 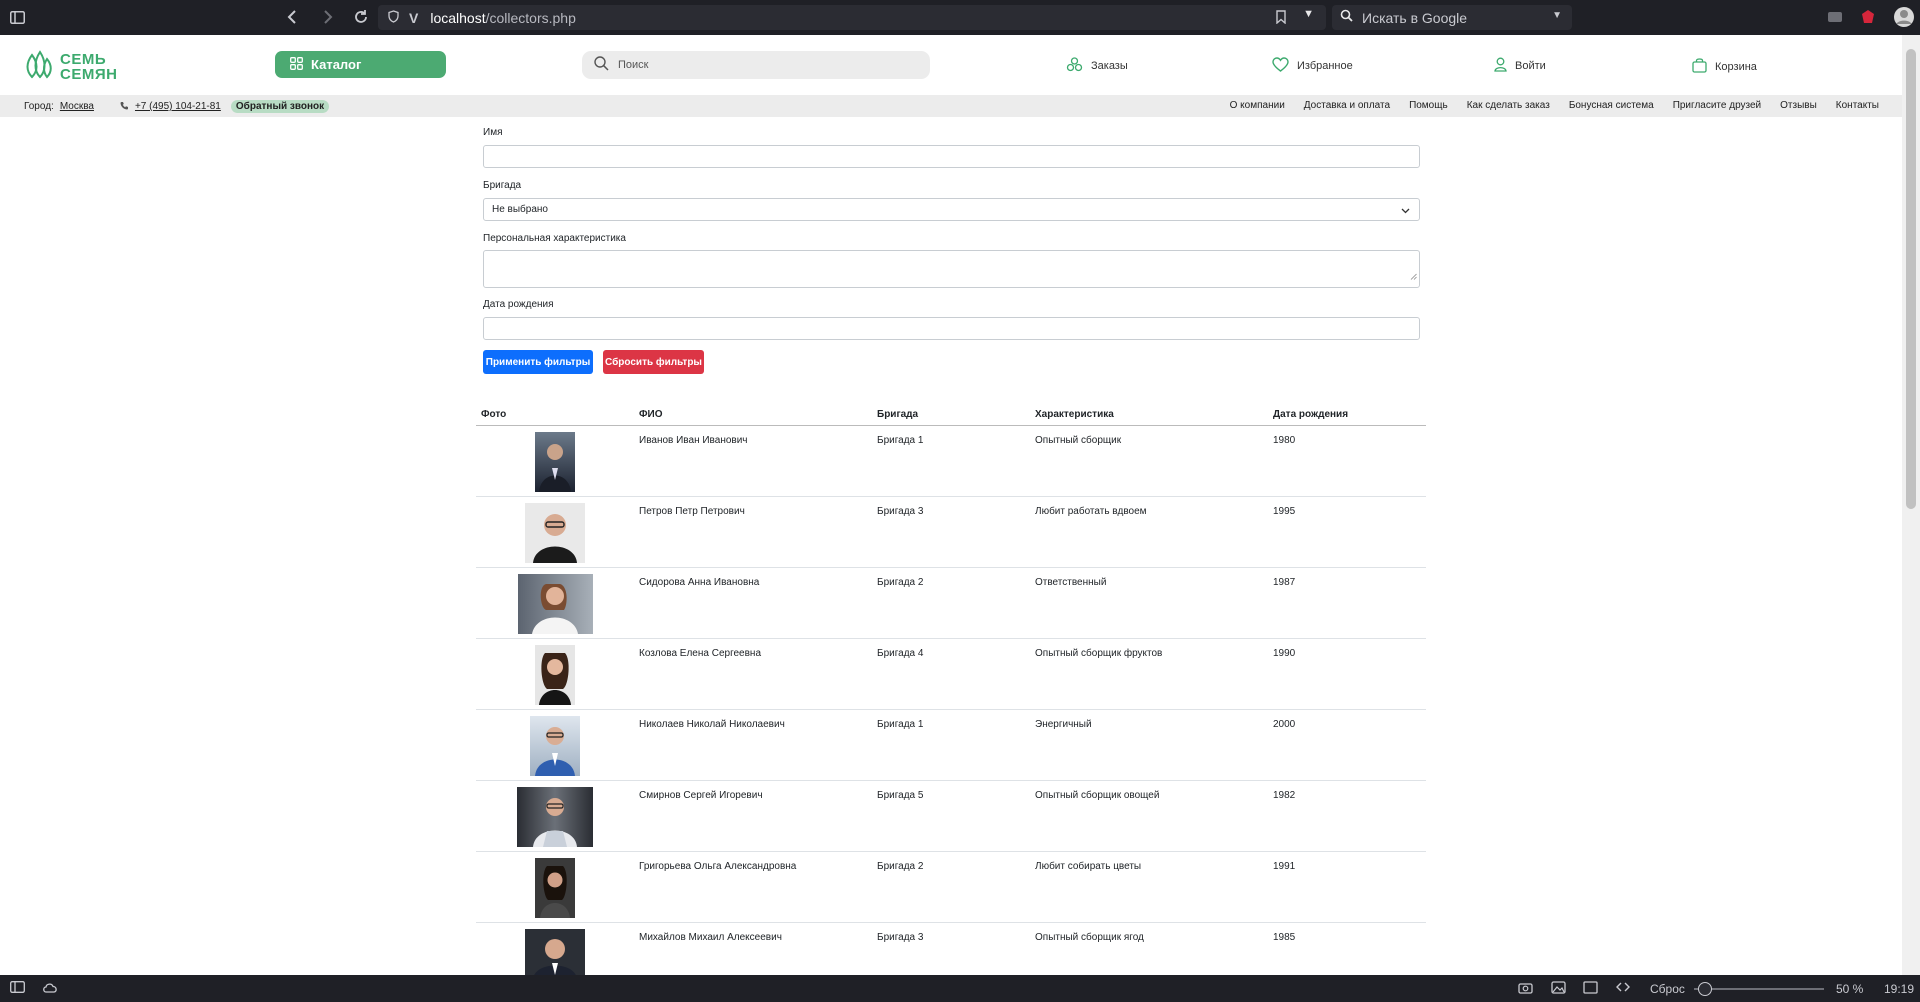 I want to click on logo-line-1: СЕМЬ, so click(x=83, y=59).